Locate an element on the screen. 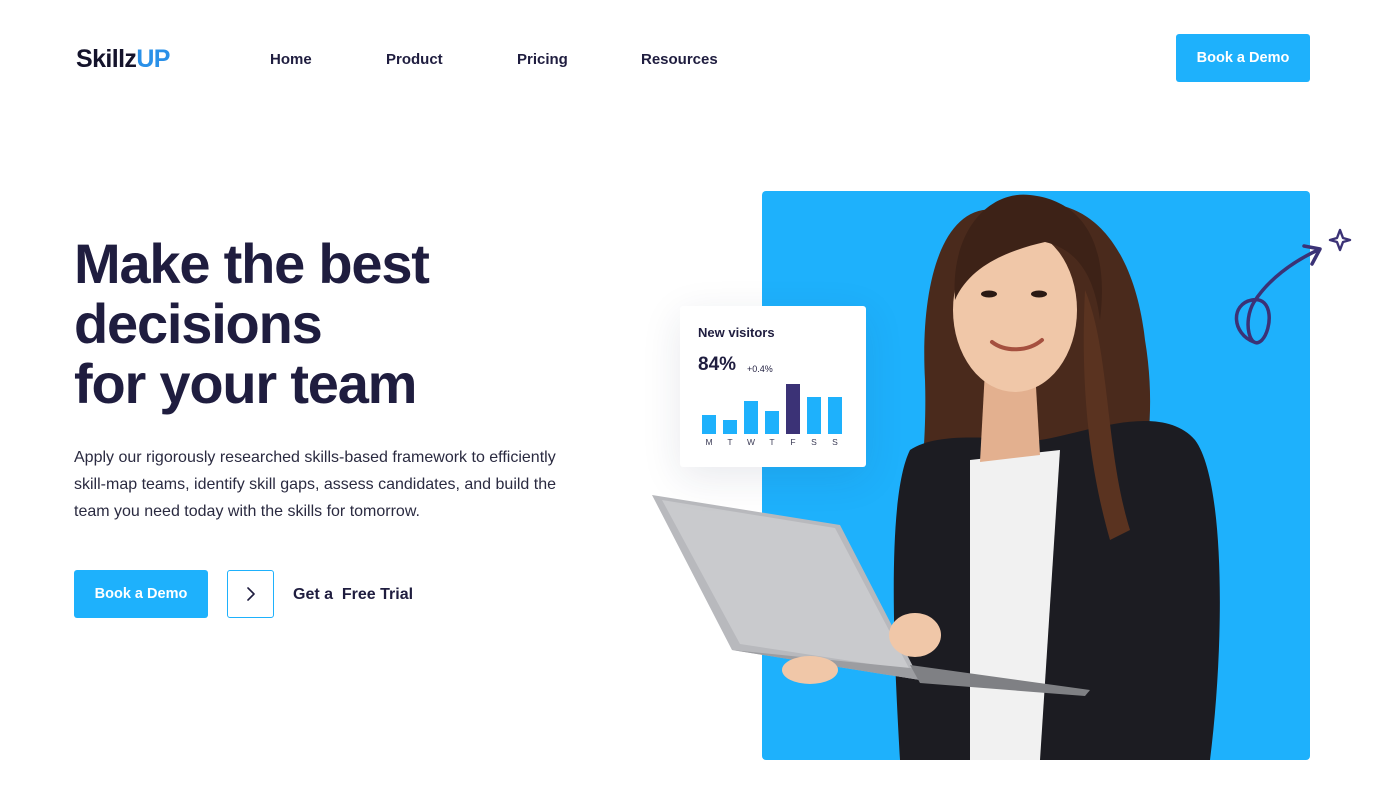  chevron-right-icon is located at coordinates (250, 594).